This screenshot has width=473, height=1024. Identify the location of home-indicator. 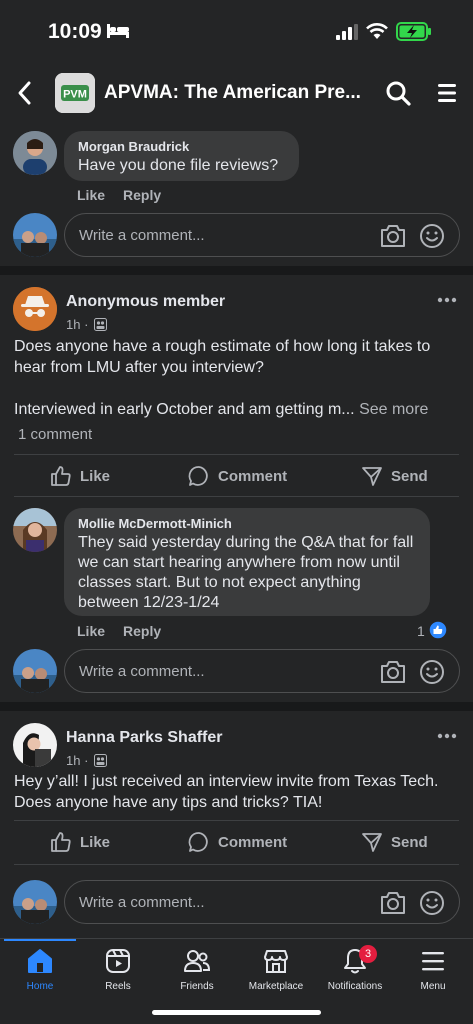
(236, 1012).